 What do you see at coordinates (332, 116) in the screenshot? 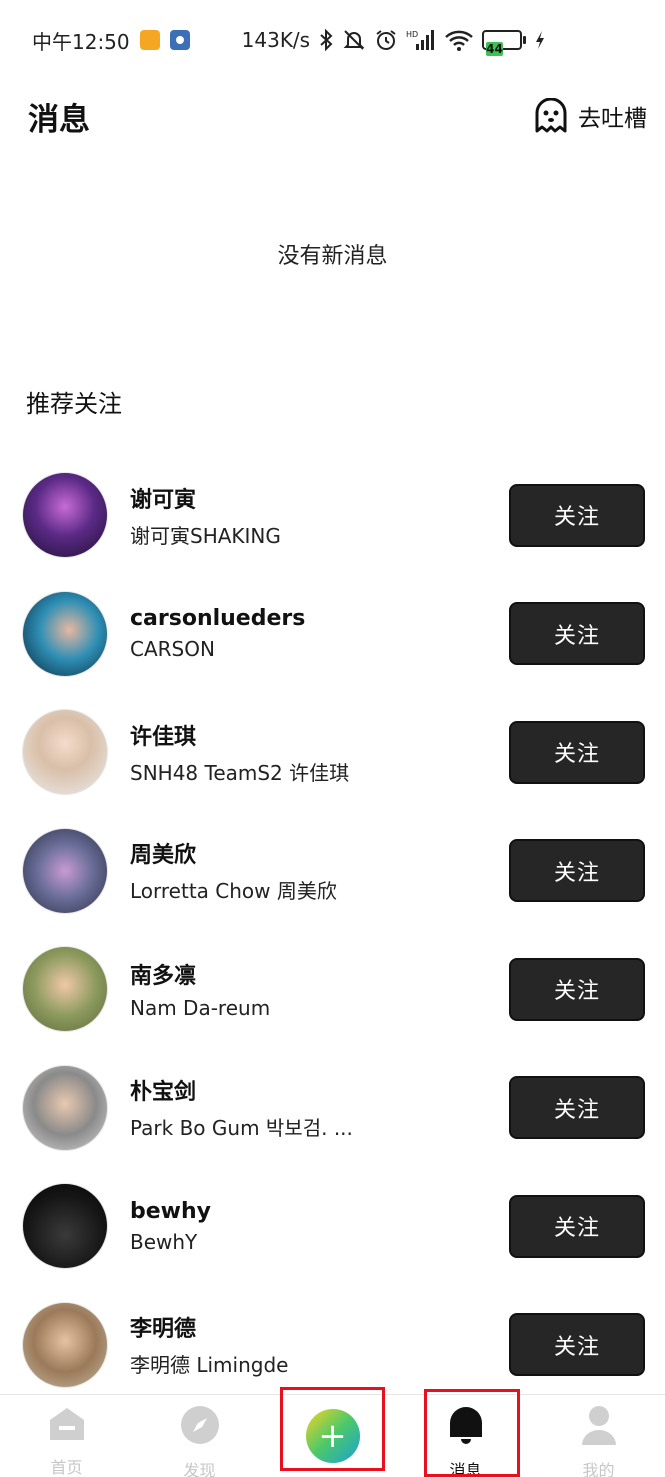
I see `page-header: 消息 去吐槽` at bounding box center [332, 116].